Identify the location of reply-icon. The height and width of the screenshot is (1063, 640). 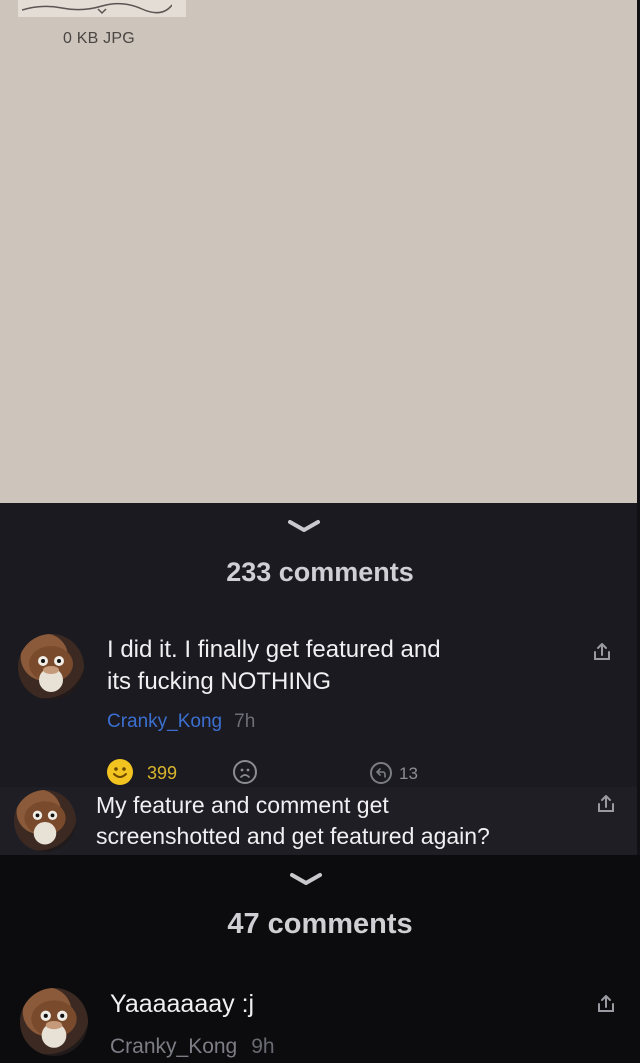
(381, 773).